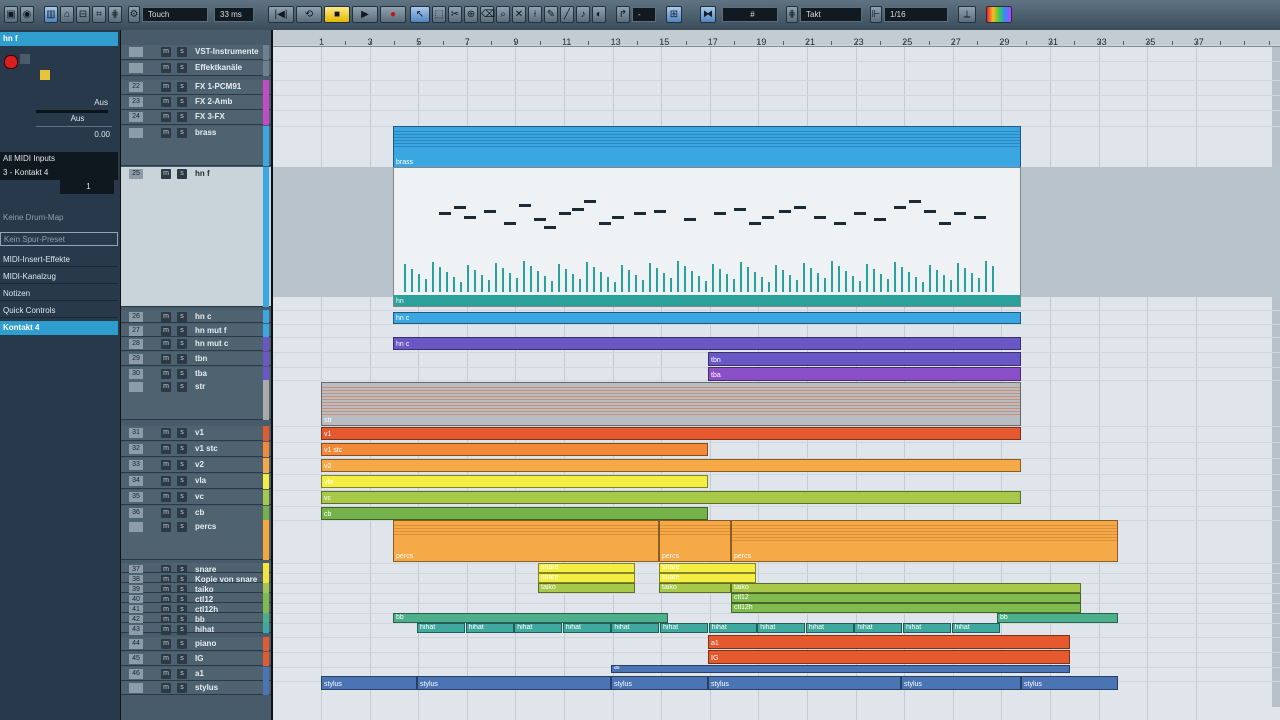 This screenshot has width=1280, height=720. Describe the element at coordinates (200, 480) in the screenshot. I see `track-name: vla` at that location.